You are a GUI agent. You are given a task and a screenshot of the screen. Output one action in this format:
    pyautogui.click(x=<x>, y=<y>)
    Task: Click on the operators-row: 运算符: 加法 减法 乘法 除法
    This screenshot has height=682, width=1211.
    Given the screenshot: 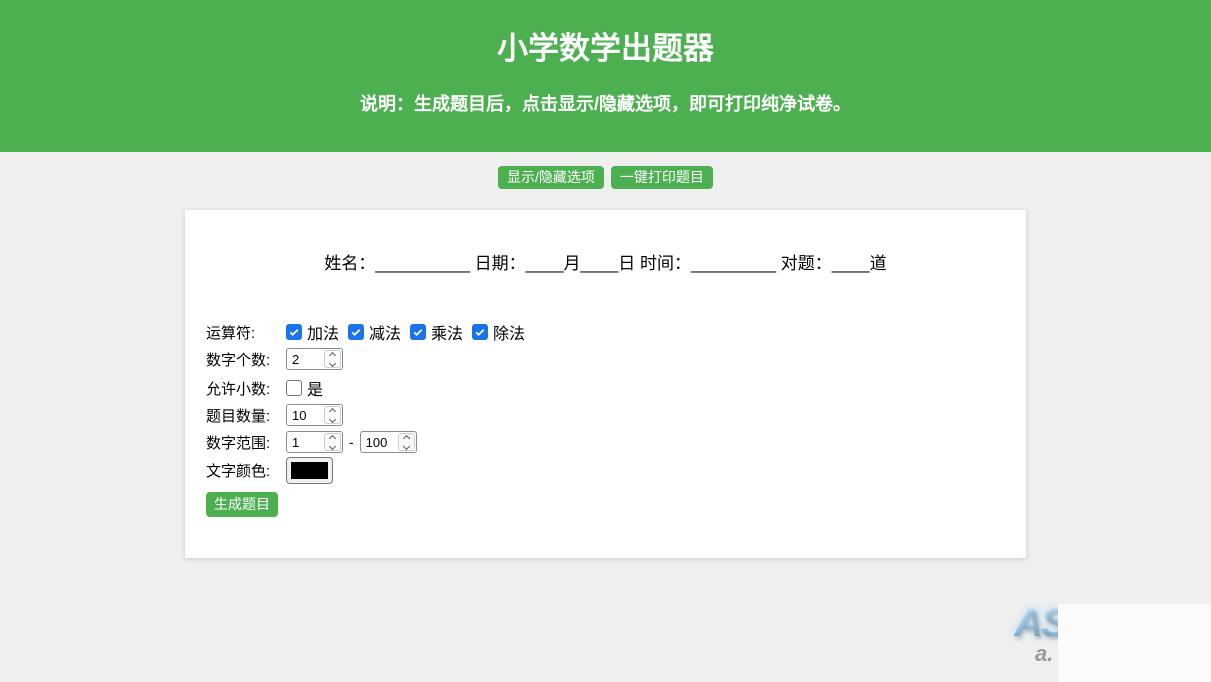 What is the action you would take?
    pyautogui.click(x=616, y=332)
    